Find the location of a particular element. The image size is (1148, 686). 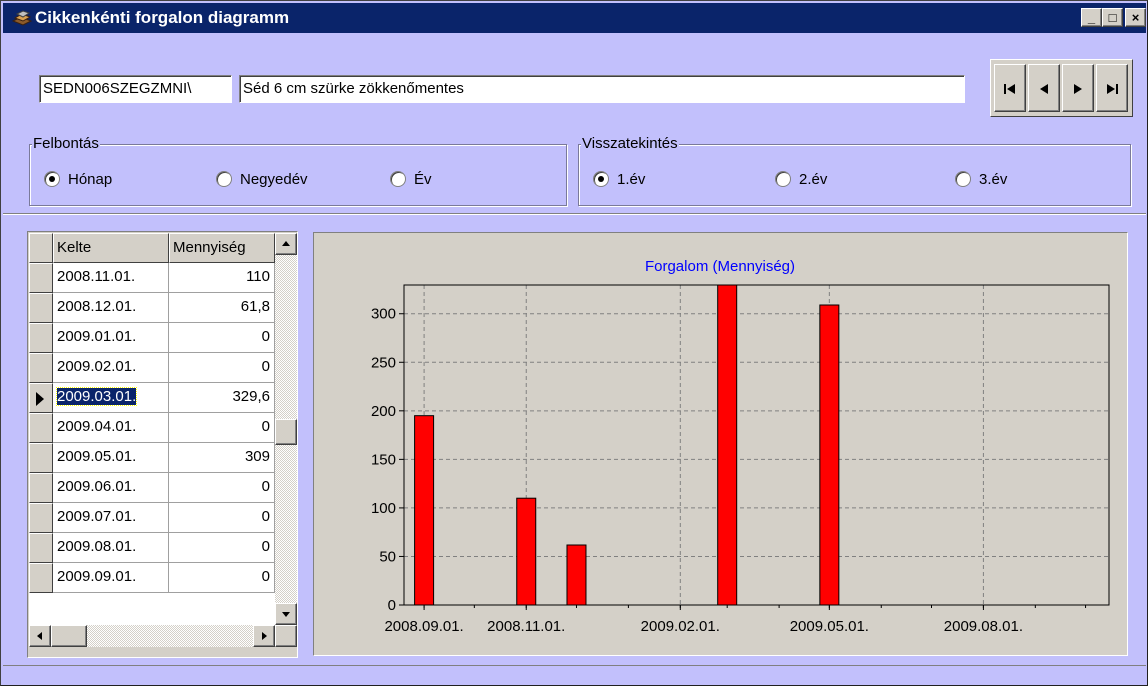

table-row: 2009.08.01. 0 is located at coordinates (152, 548).